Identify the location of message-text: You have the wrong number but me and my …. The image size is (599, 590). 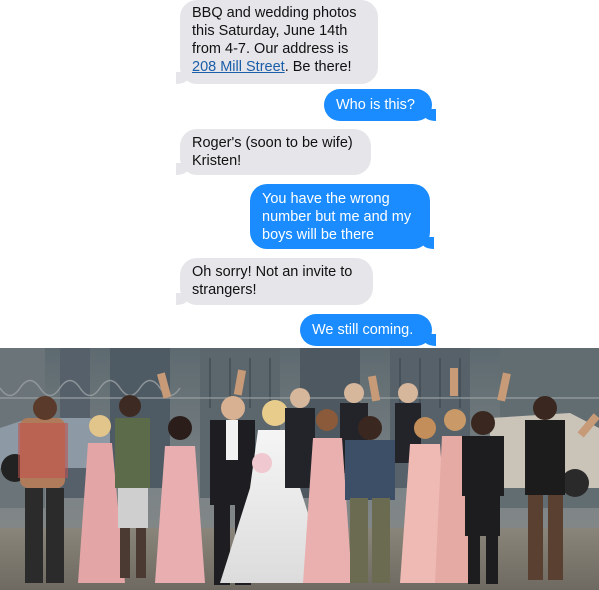
(337, 217).